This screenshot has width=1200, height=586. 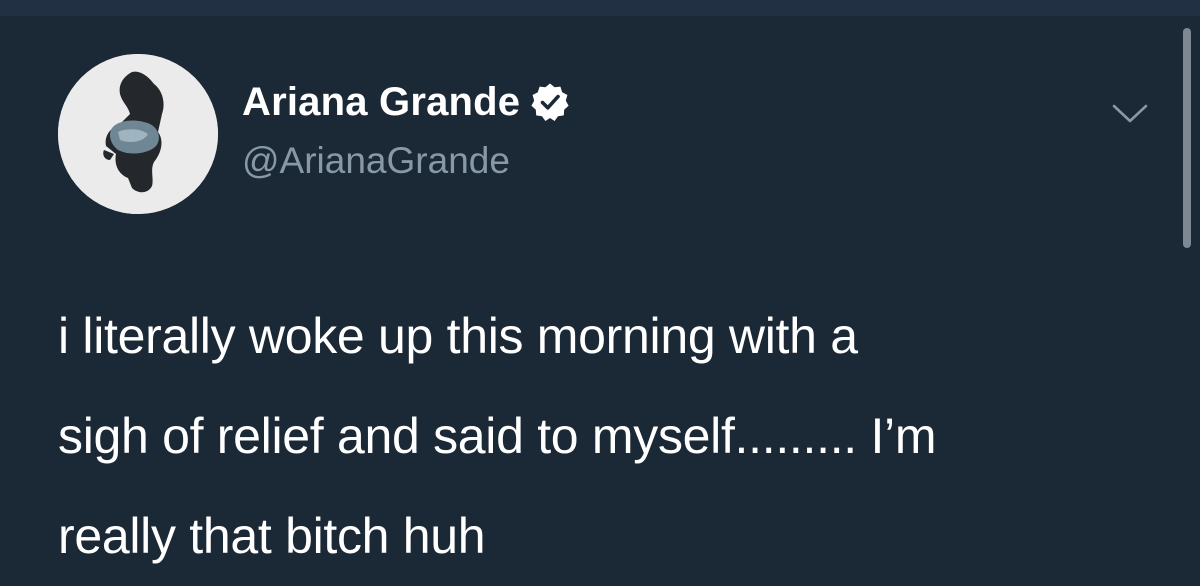 I want to click on verified-badge-icon, so click(x=550, y=102).